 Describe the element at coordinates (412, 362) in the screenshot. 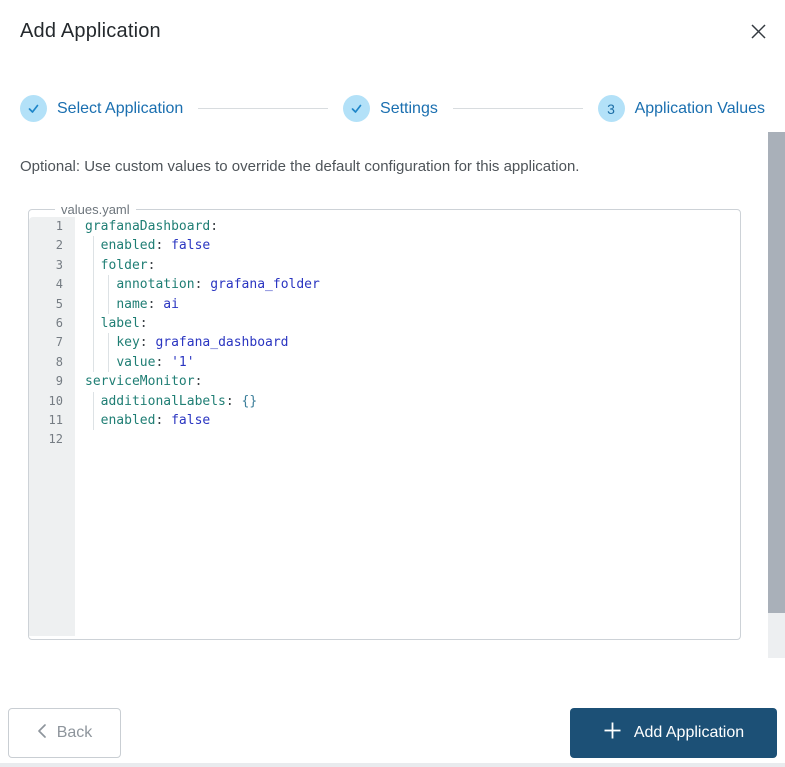

I see `code-line: value: '1'` at that location.